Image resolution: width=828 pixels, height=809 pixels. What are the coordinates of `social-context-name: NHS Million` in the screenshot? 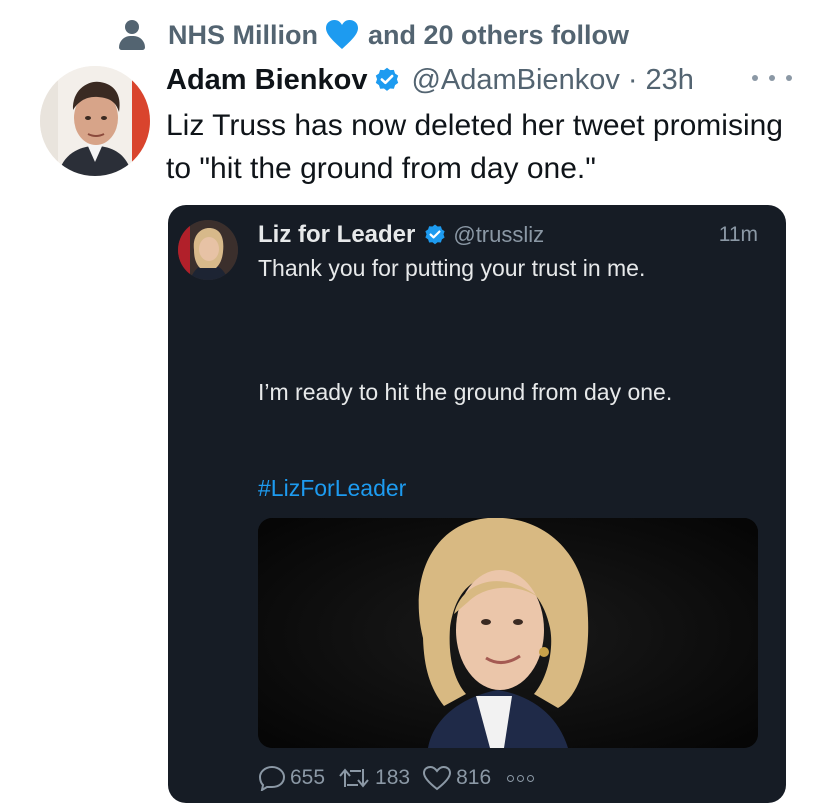 It's located at (243, 34).